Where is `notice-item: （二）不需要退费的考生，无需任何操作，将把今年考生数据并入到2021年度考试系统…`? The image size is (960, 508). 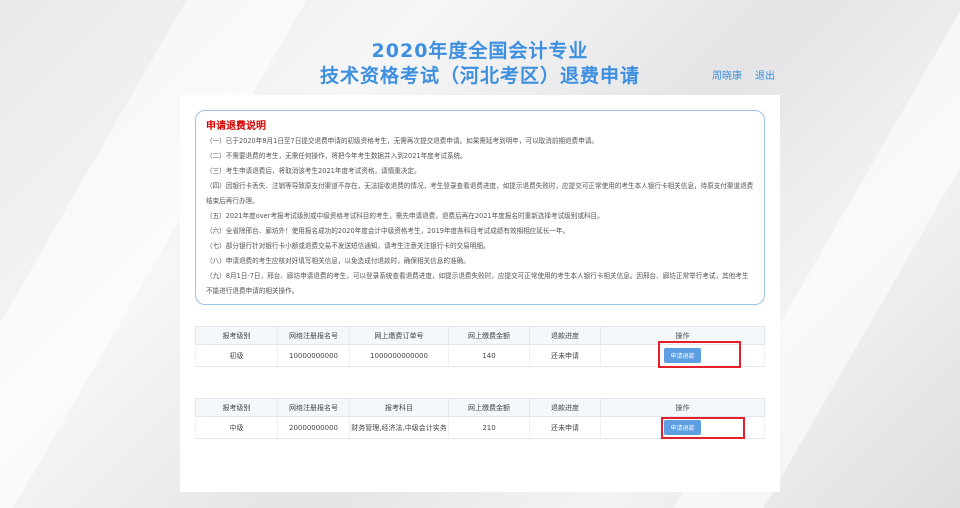 notice-item: （二）不需要退费的考生，无需任何操作，将把今年考生数据并入到2021年度考试系统… is located at coordinates (336, 156).